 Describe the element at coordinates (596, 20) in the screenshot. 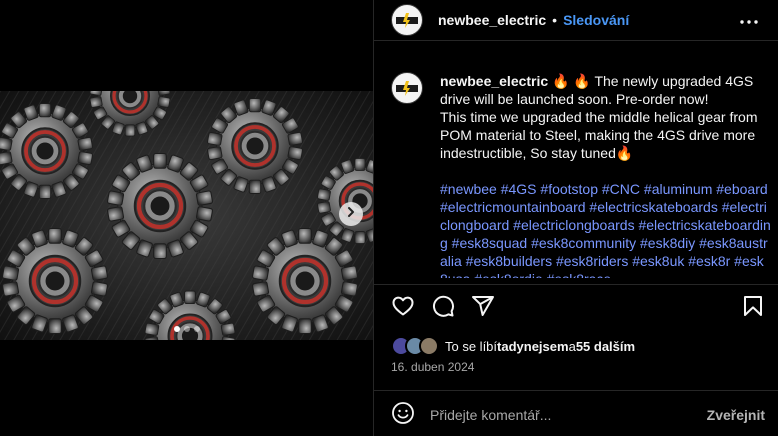

I see `following-button: Sledování` at that location.